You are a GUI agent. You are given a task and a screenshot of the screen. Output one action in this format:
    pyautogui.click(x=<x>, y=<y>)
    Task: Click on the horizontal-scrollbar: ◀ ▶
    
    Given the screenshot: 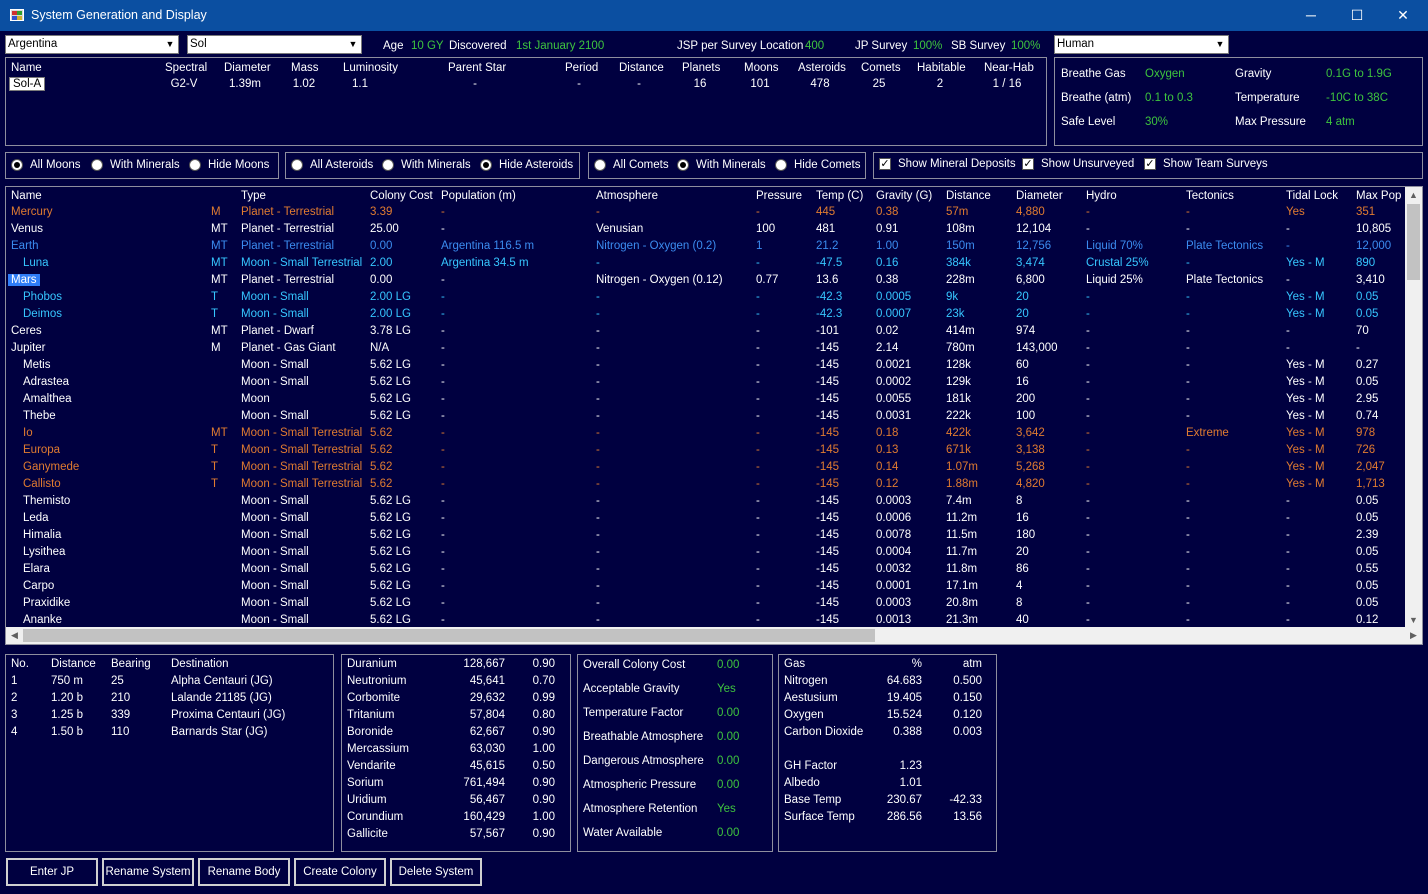 What is the action you would take?
    pyautogui.click(x=714, y=635)
    